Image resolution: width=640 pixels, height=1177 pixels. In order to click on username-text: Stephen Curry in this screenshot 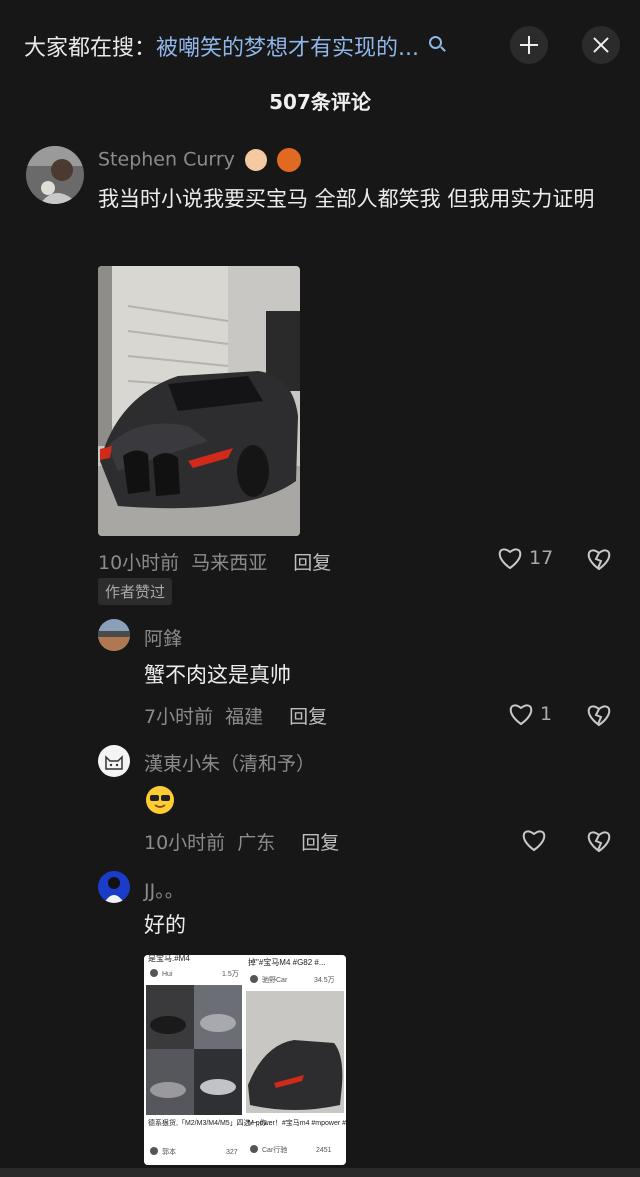, I will do `click(166, 160)`.